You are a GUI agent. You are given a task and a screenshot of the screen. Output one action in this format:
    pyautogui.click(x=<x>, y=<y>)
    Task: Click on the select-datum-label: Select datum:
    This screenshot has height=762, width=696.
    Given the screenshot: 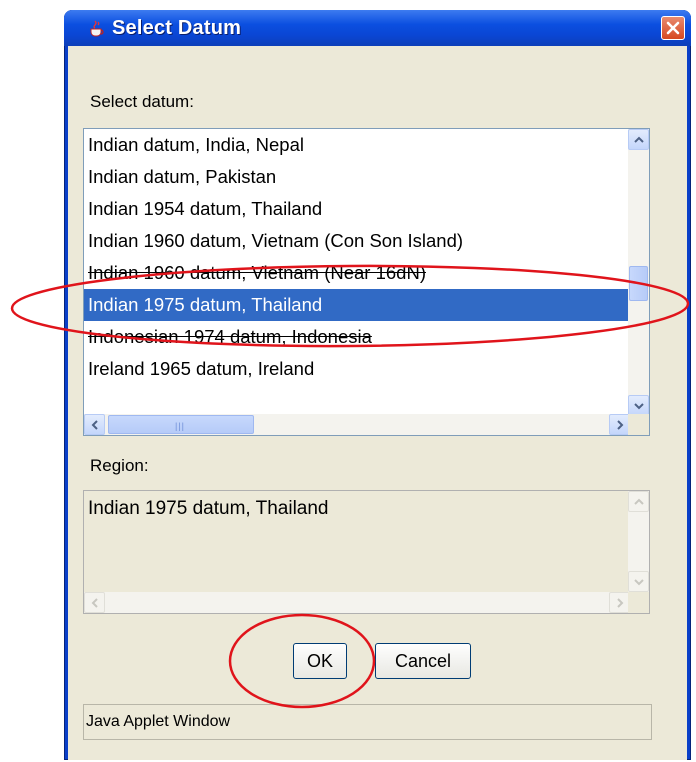 What is the action you would take?
    pyautogui.click(x=142, y=101)
    